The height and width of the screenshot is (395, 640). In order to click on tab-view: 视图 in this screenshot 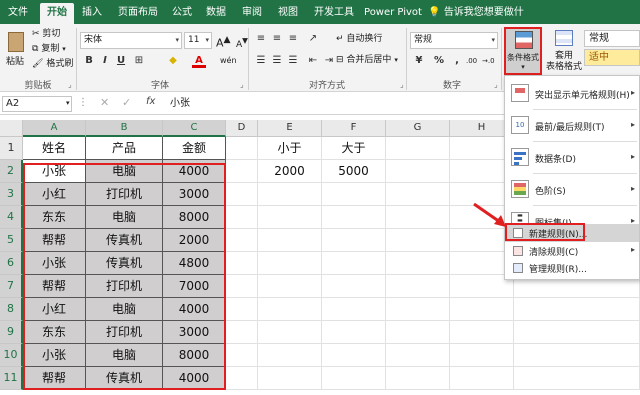, I will do `click(288, 13)`.